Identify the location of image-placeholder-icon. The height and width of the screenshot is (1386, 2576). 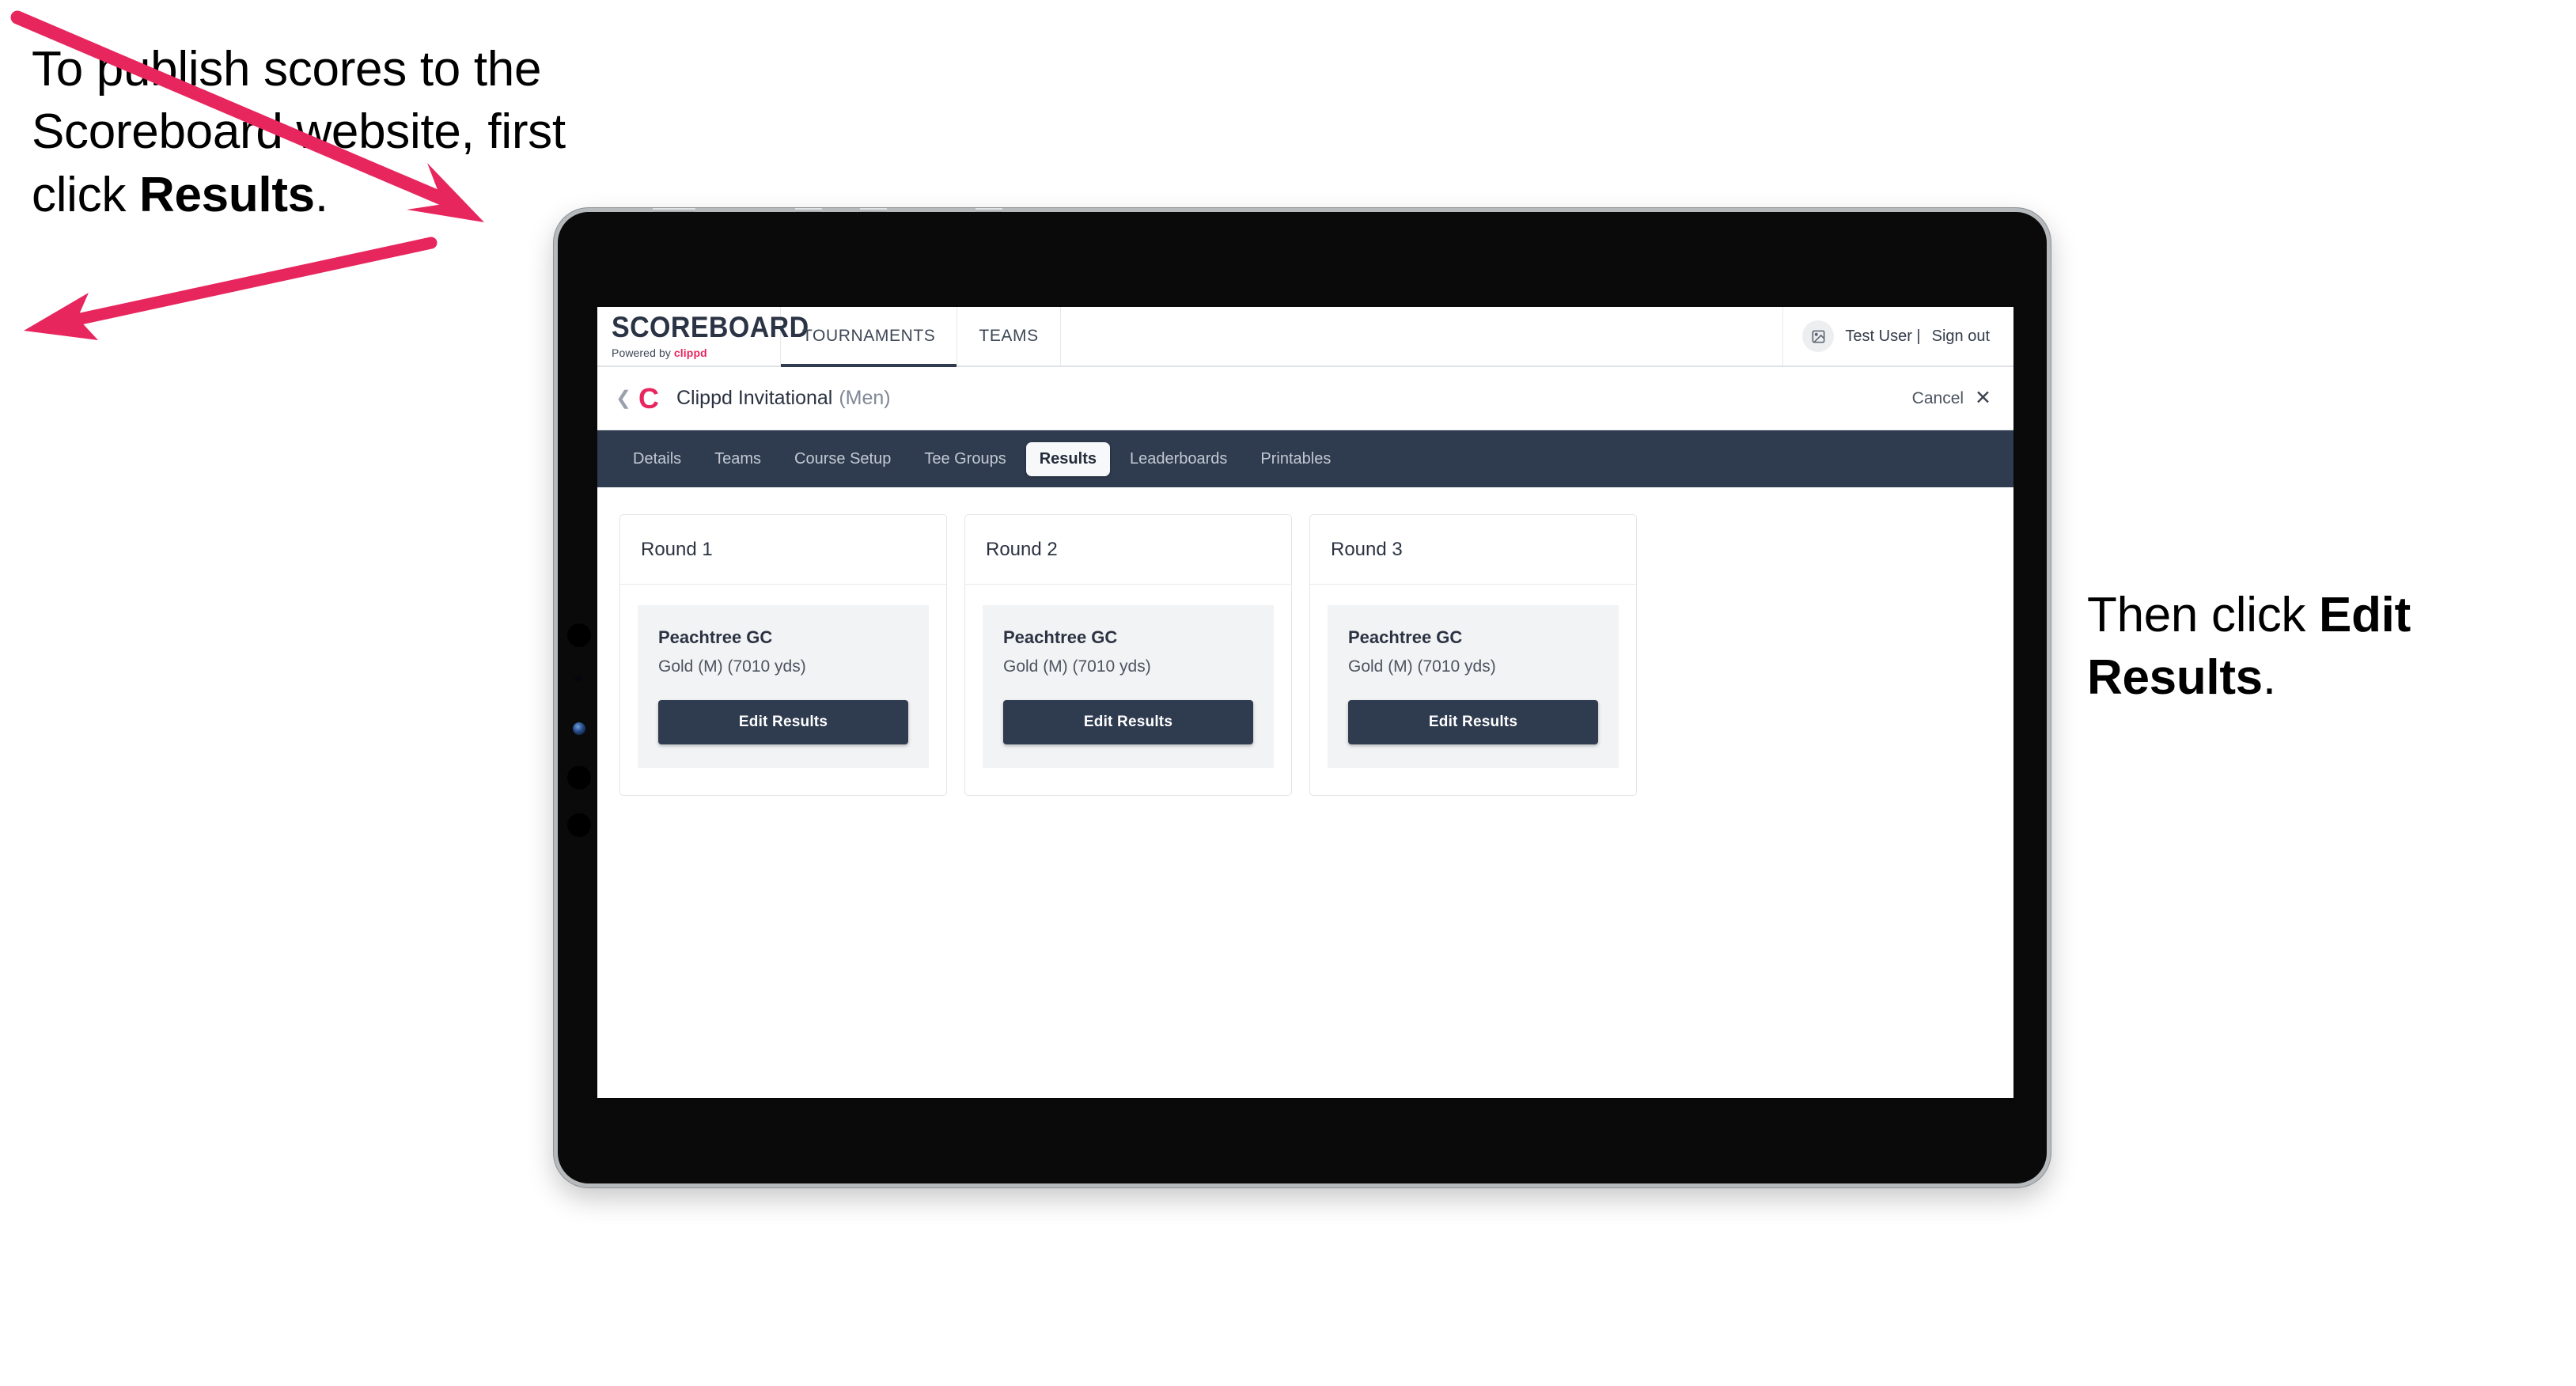
(1818, 336).